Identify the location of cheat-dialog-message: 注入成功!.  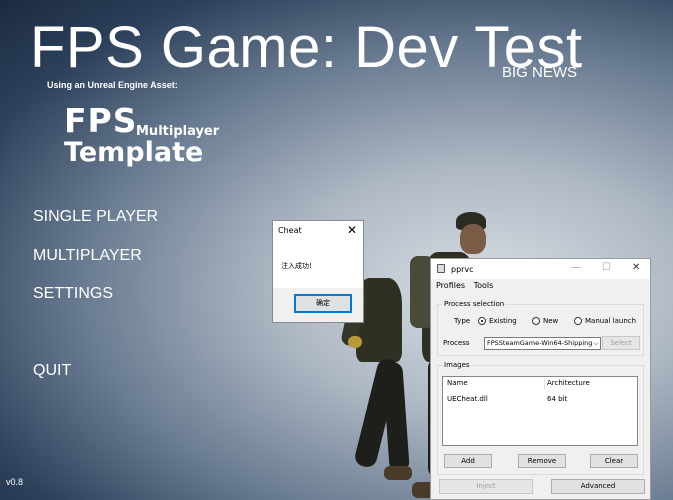
(296, 266).